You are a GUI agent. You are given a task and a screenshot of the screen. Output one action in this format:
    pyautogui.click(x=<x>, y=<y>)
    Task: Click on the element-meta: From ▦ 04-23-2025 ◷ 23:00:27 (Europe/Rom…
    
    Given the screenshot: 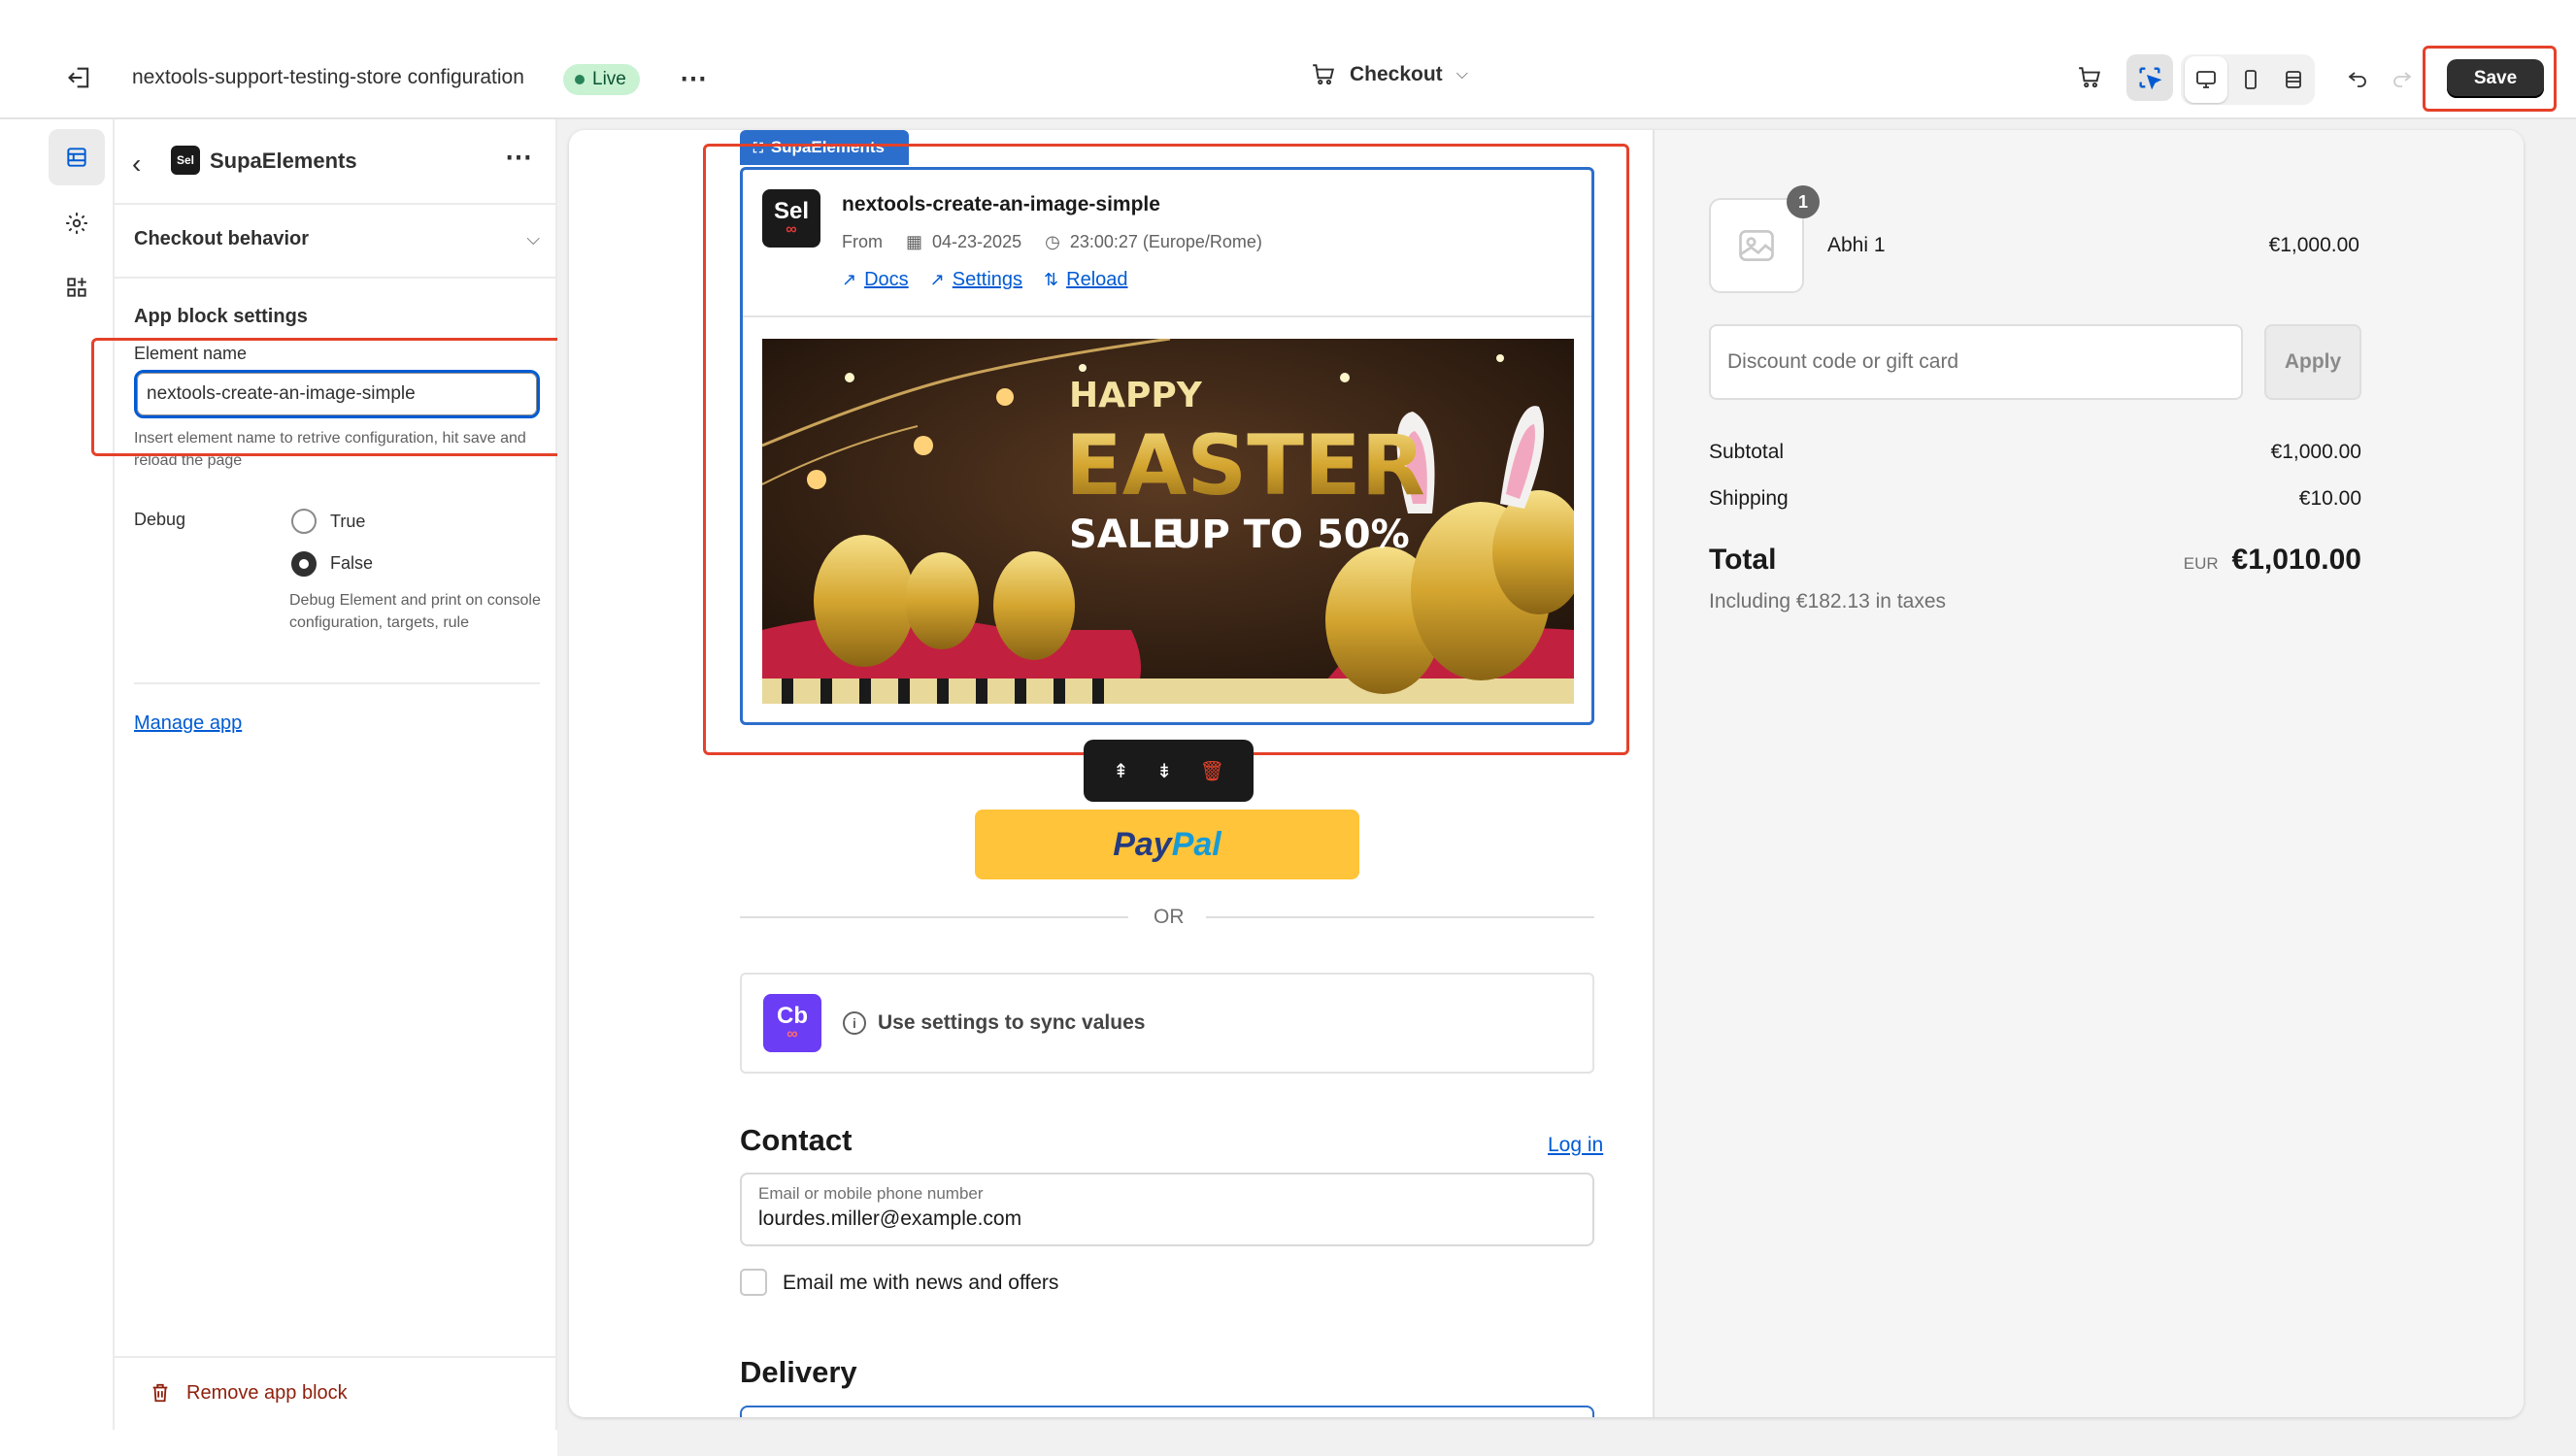 What is the action you would take?
    pyautogui.click(x=1052, y=242)
    